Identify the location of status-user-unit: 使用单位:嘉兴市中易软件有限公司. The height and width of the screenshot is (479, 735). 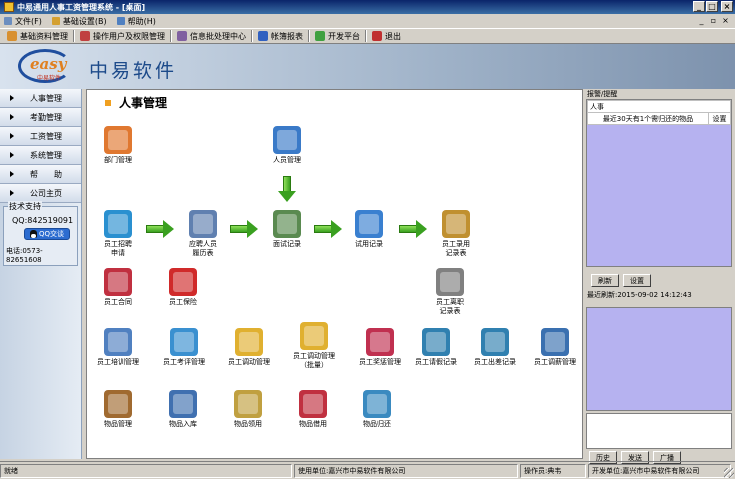
(406, 470).